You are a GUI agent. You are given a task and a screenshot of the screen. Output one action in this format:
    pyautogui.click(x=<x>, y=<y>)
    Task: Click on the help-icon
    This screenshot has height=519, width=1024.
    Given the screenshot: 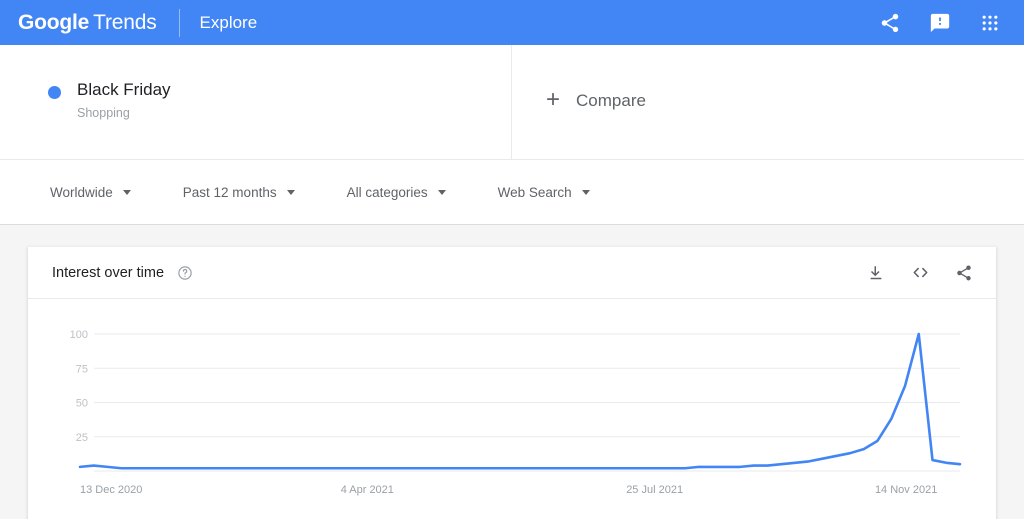 What is the action you would take?
    pyautogui.click(x=185, y=273)
    